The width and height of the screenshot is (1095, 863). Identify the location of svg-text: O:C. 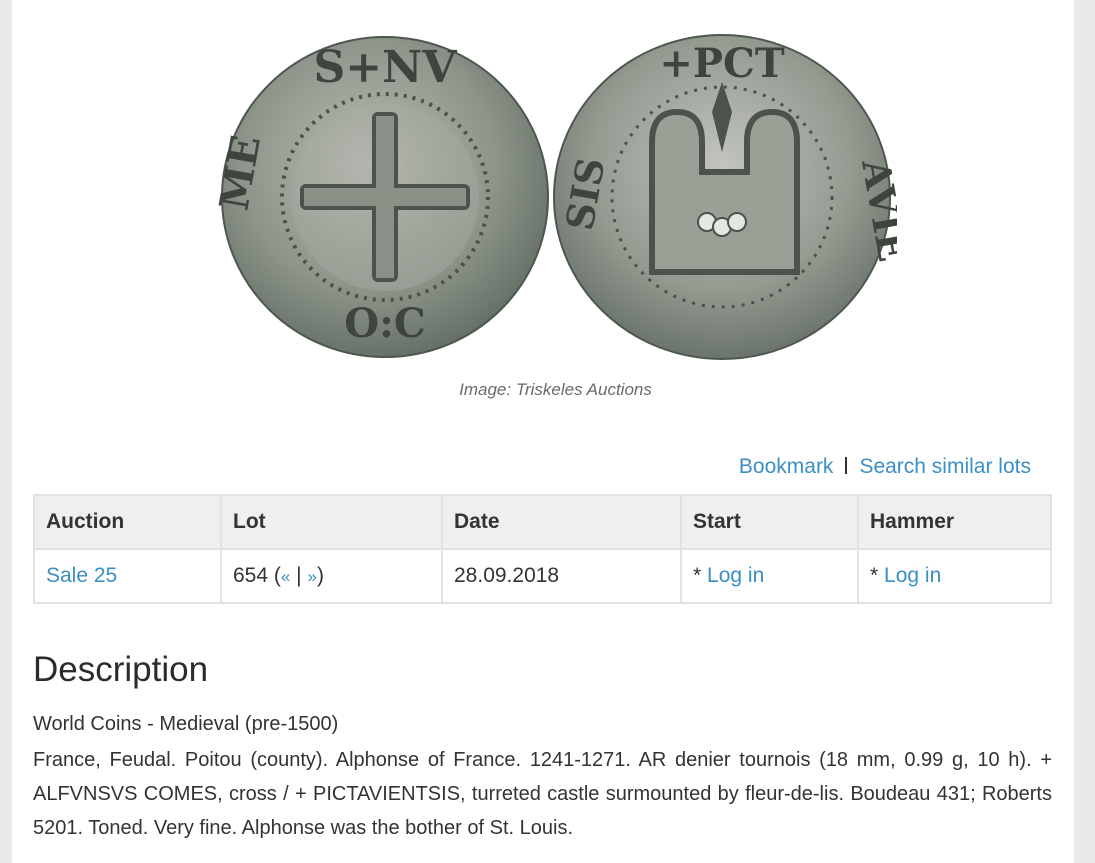
(384, 323).